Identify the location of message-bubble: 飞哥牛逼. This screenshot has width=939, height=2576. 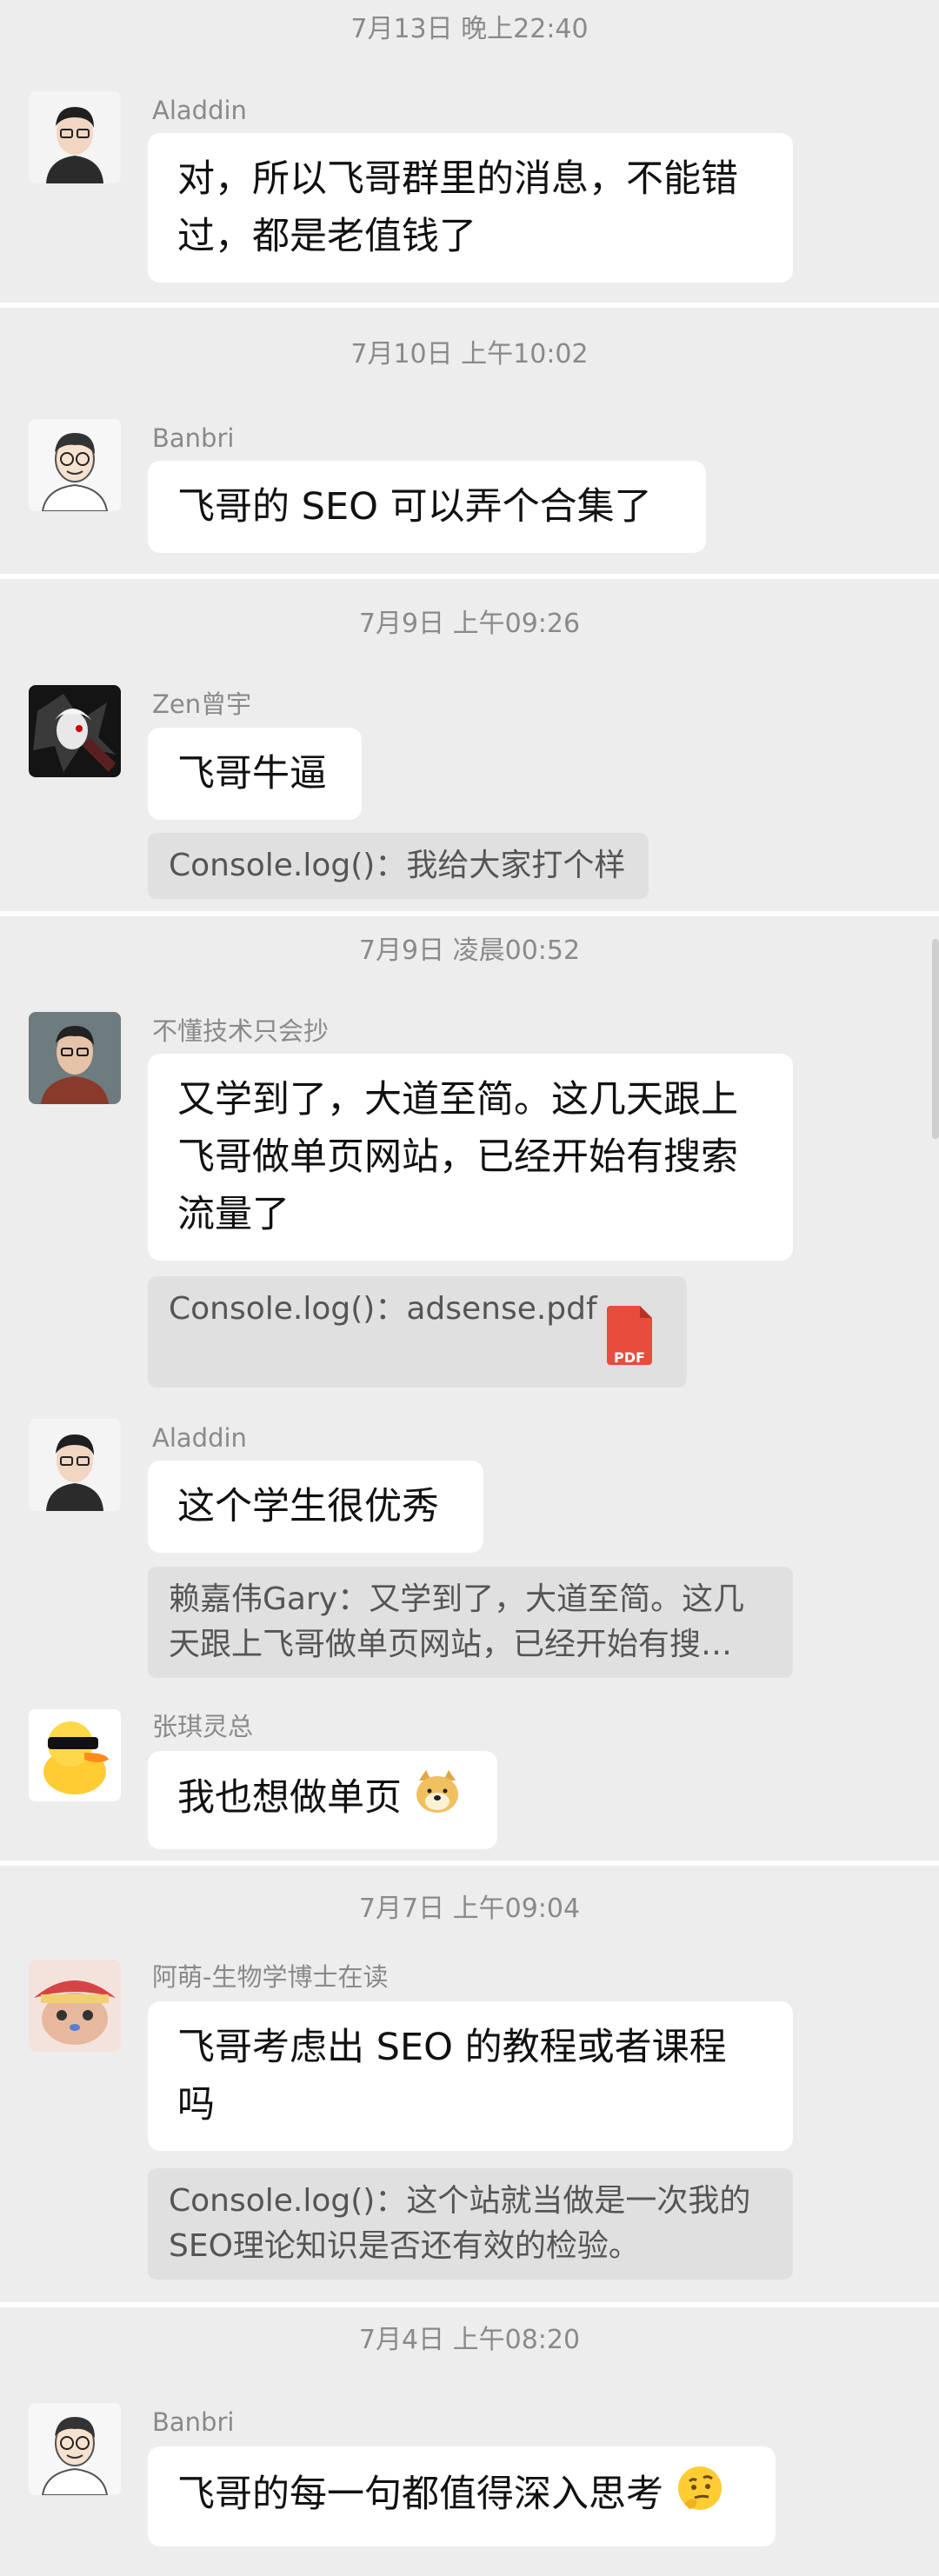
(255, 774).